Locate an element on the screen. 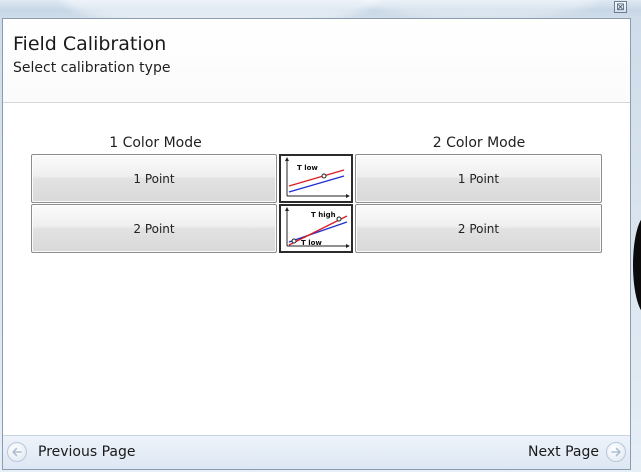 This screenshot has height=472, width=641. one-point-calibration-graph-icon: T low is located at coordinates (316, 178).